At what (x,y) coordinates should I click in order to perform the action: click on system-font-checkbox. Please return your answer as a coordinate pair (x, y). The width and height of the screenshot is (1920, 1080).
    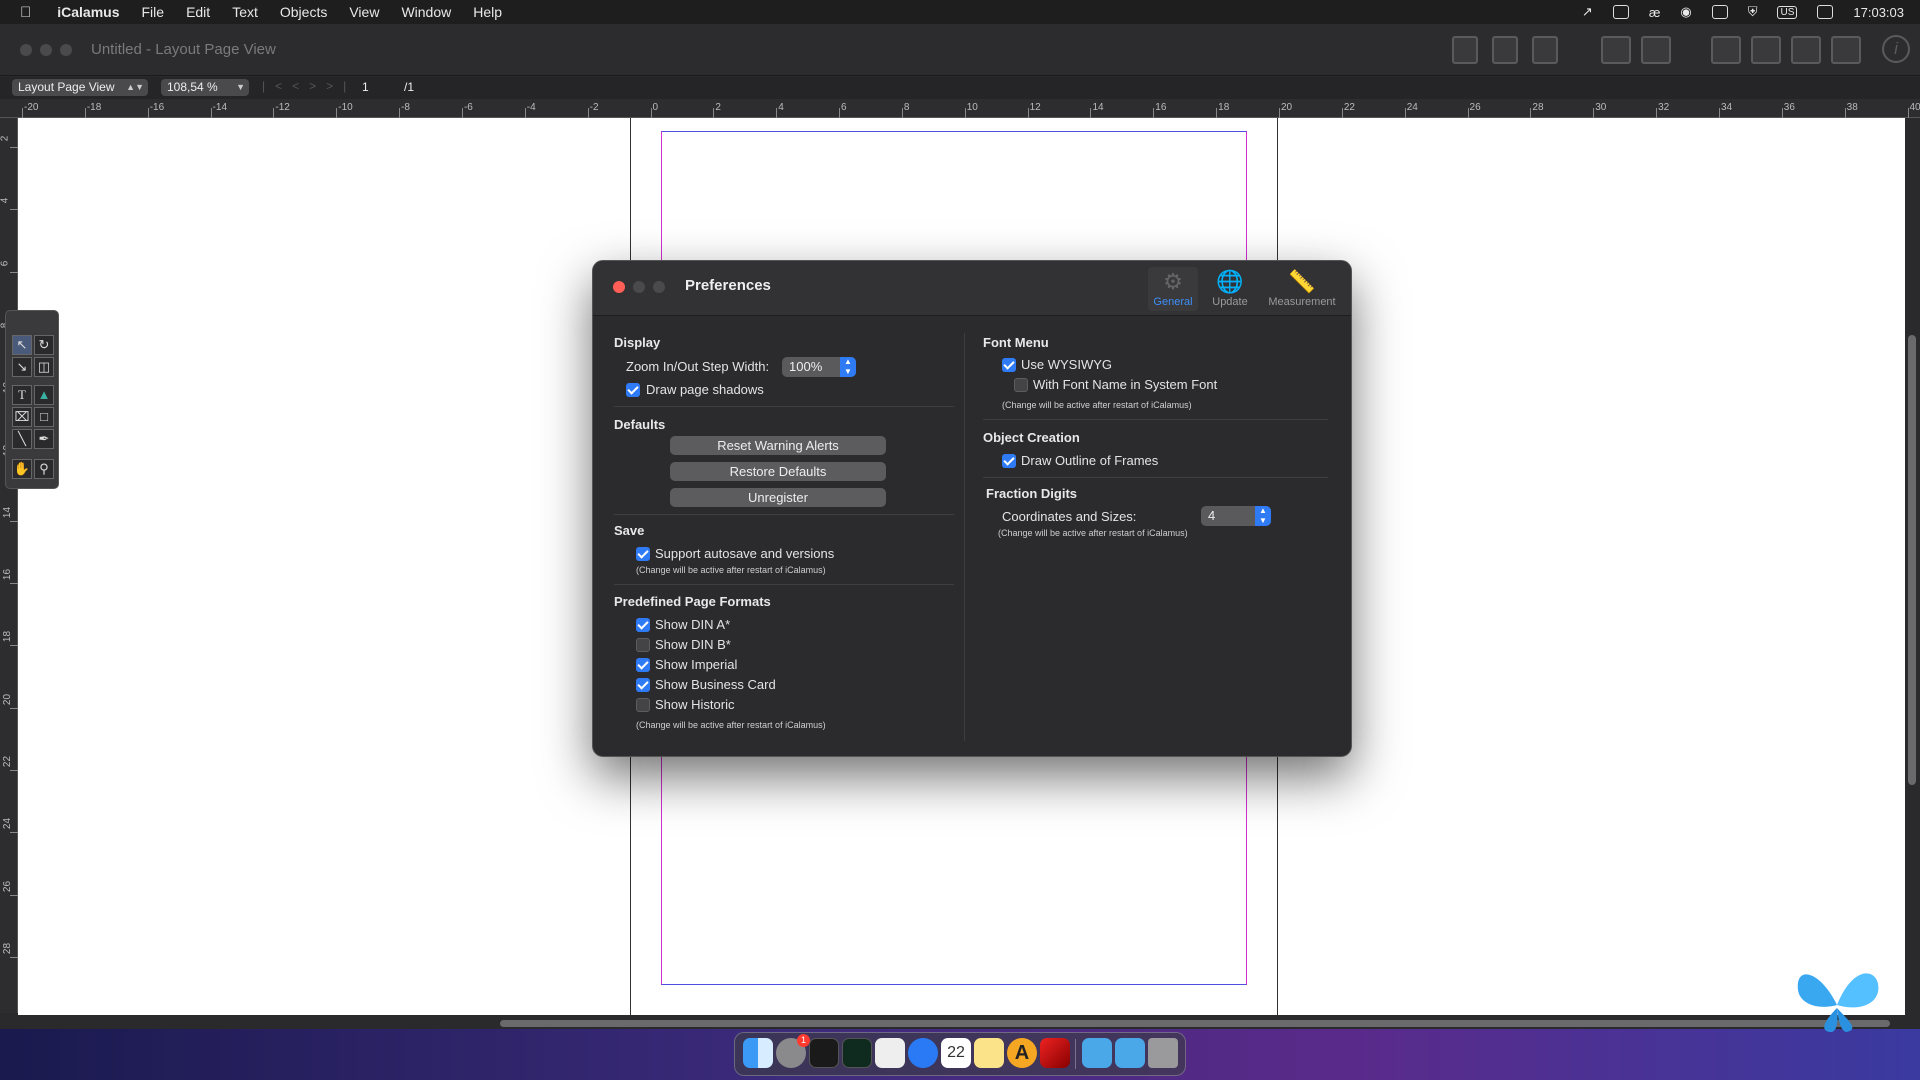
    Looking at the image, I should click on (1021, 385).